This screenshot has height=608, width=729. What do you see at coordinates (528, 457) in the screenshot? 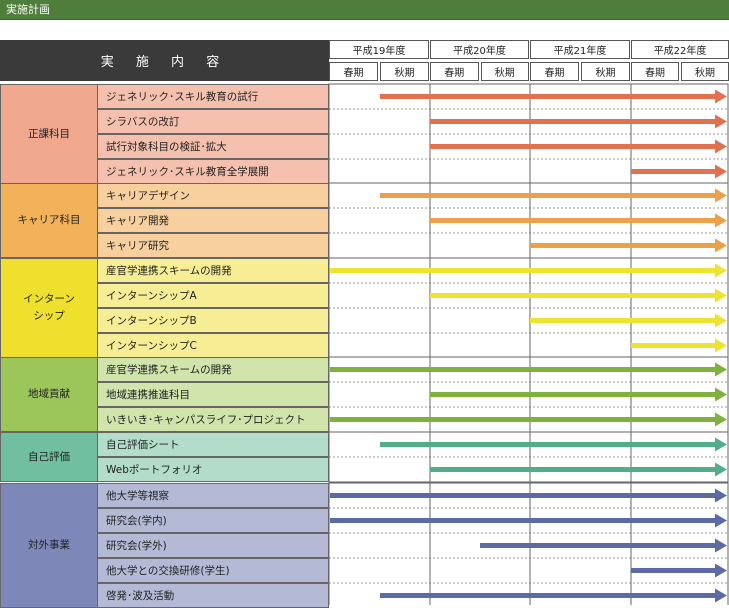
I see `grid-block` at bounding box center [528, 457].